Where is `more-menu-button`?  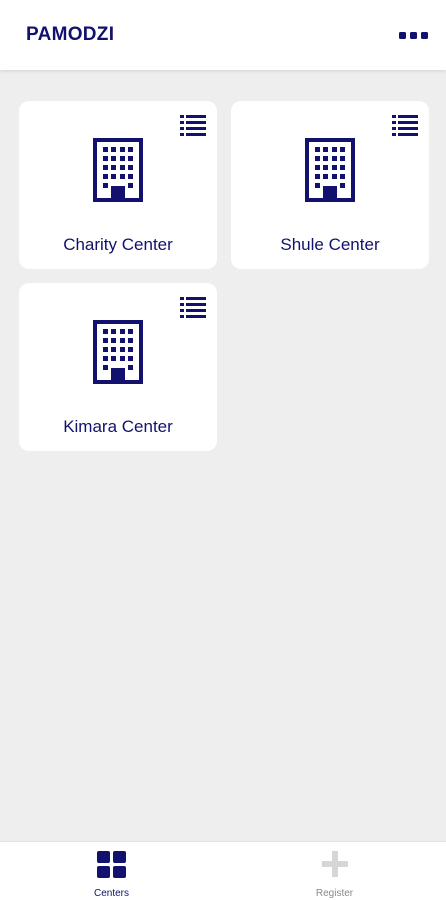
more-menu-button is located at coordinates (410, 35).